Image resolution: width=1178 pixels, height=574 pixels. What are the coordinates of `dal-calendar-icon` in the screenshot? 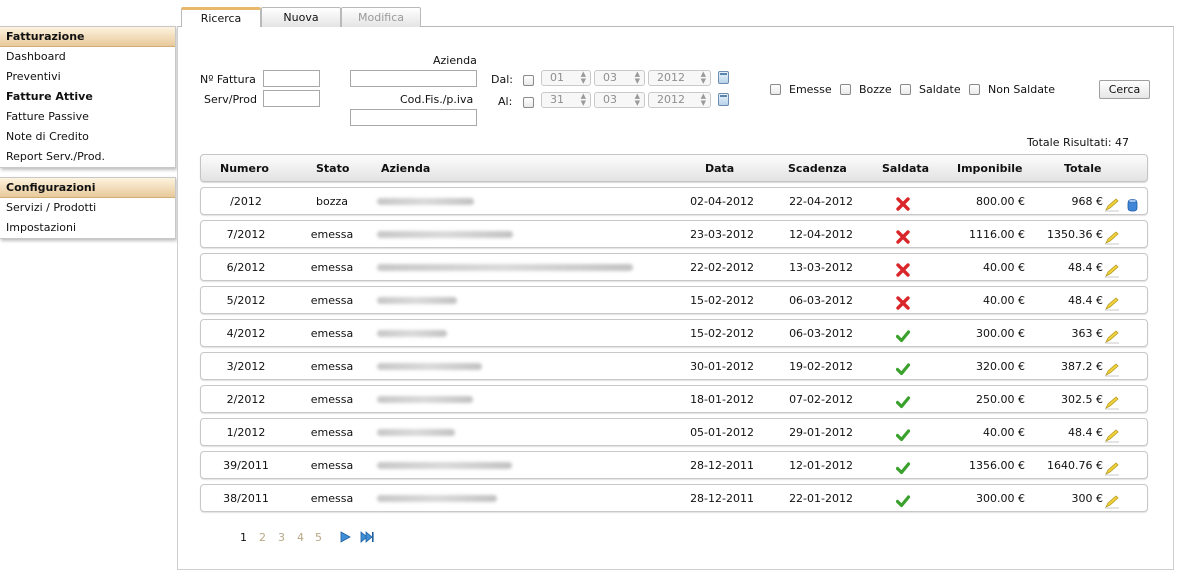 It's located at (723, 77).